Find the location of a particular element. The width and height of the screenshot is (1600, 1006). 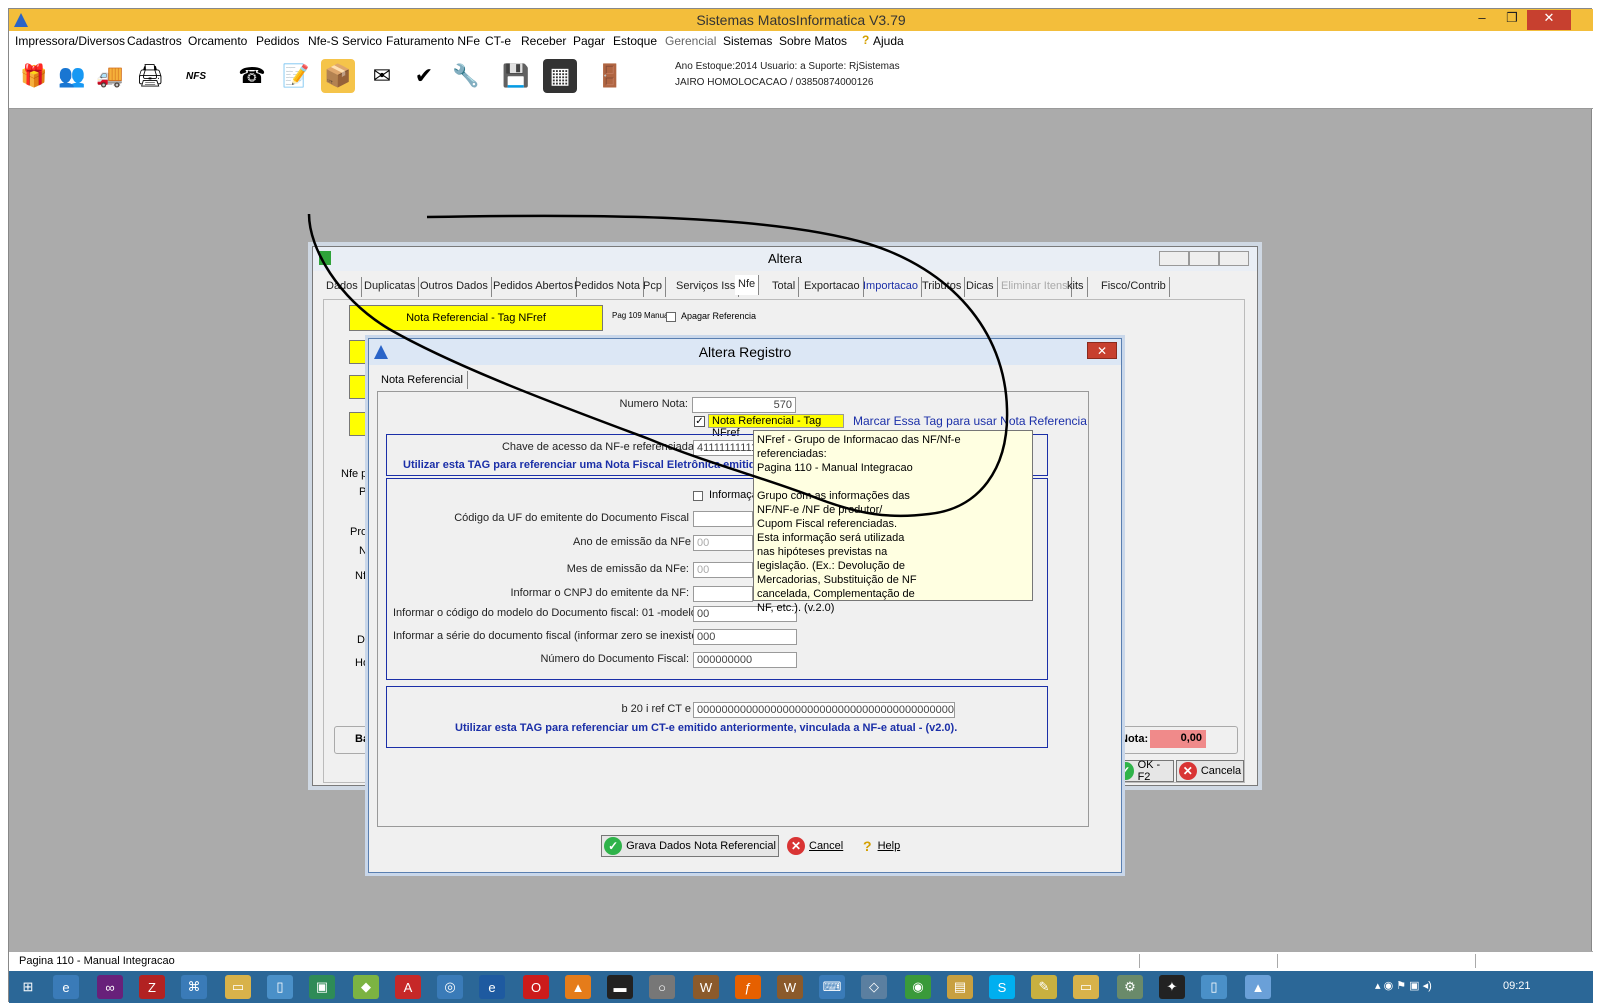

skype-icon: S is located at coordinates (1002, 987).